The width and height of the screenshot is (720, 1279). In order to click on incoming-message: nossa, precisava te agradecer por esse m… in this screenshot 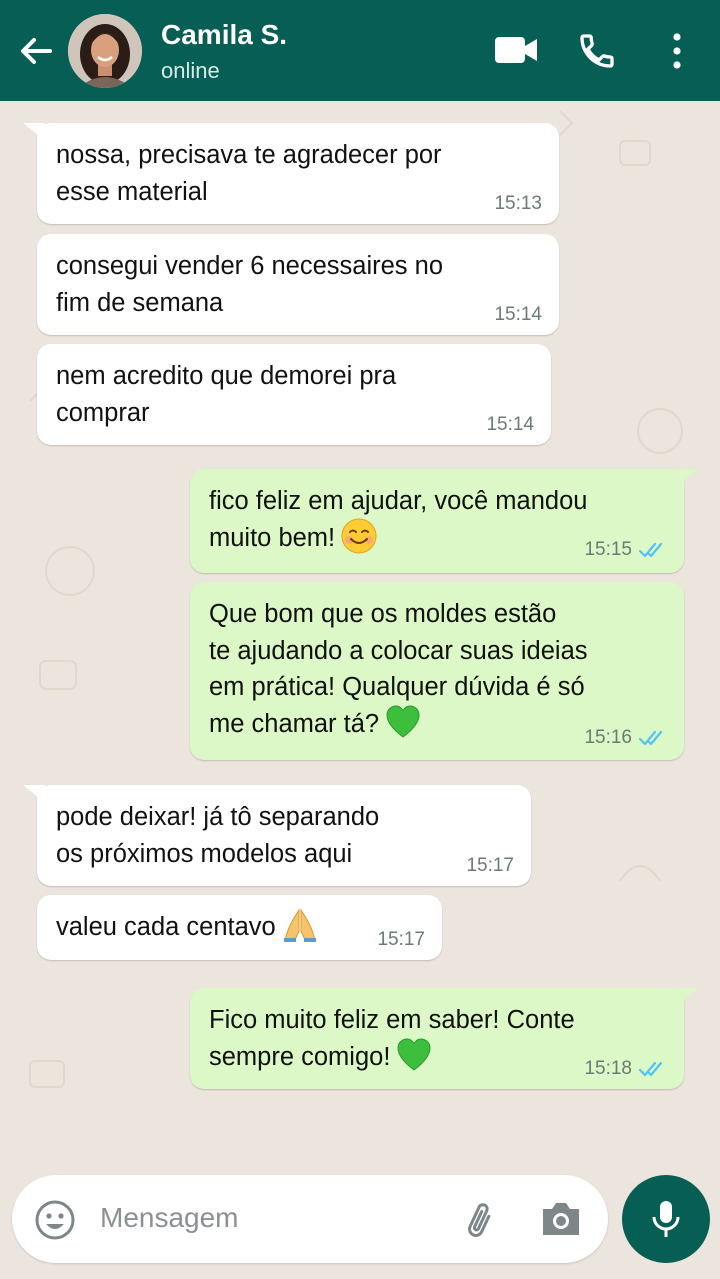, I will do `click(291, 173)`.